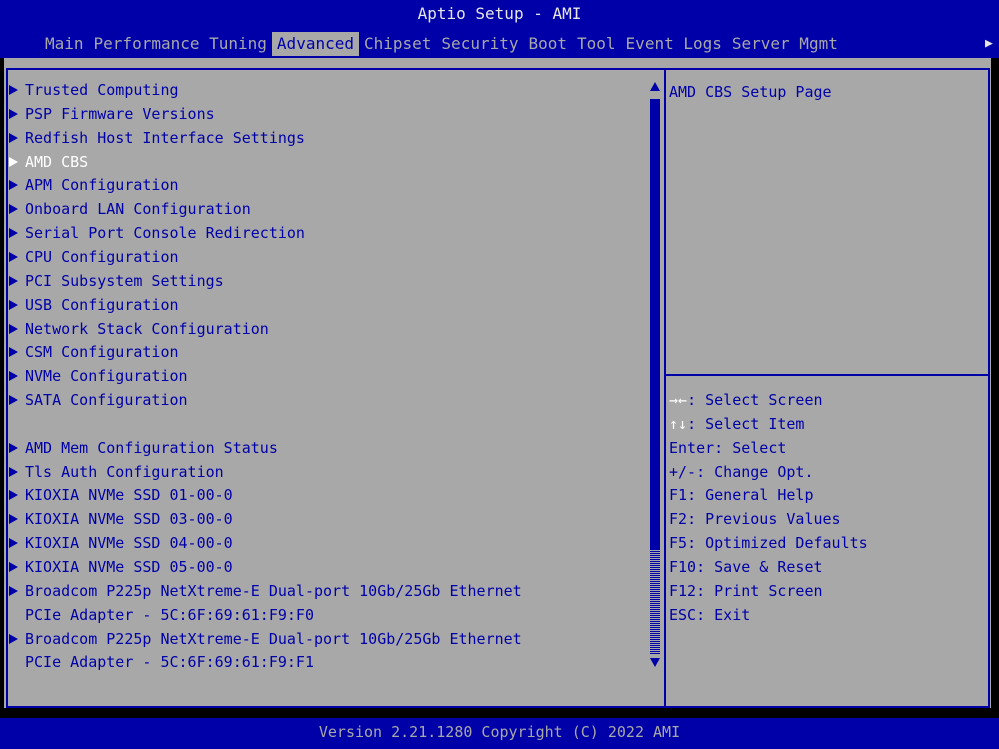 This screenshot has width=999, height=749. I want to click on key-name: F5, so click(678, 543).